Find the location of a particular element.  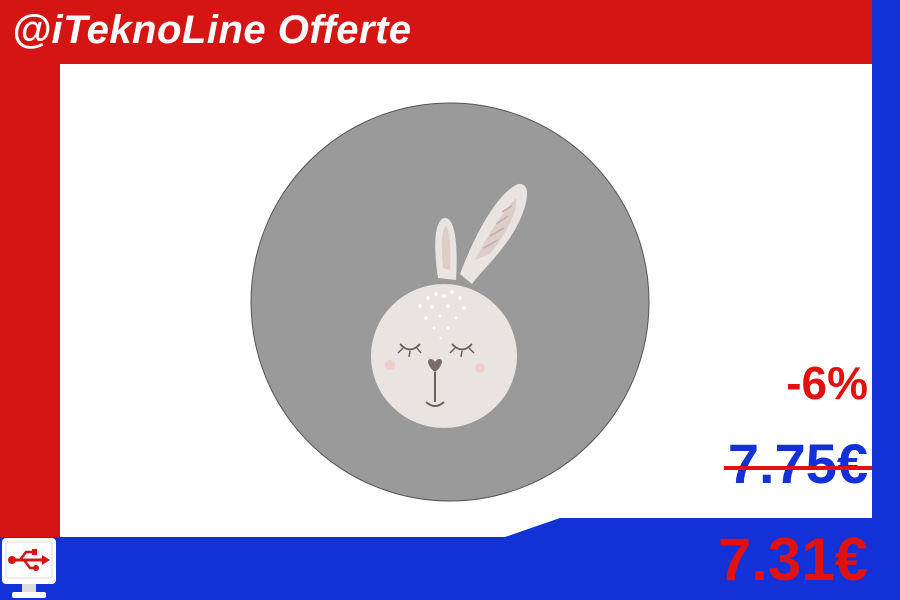

old-price: 7.75€ is located at coordinates (797, 464).